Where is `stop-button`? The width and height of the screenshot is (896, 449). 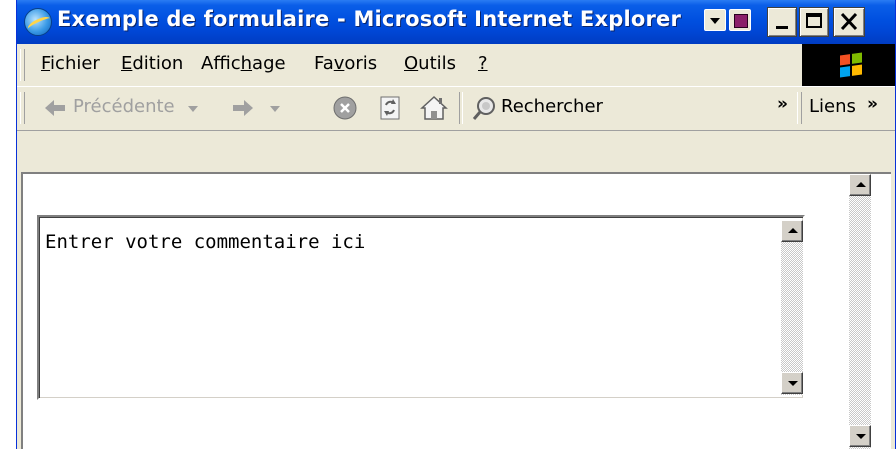
stop-button is located at coordinates (345, 108).